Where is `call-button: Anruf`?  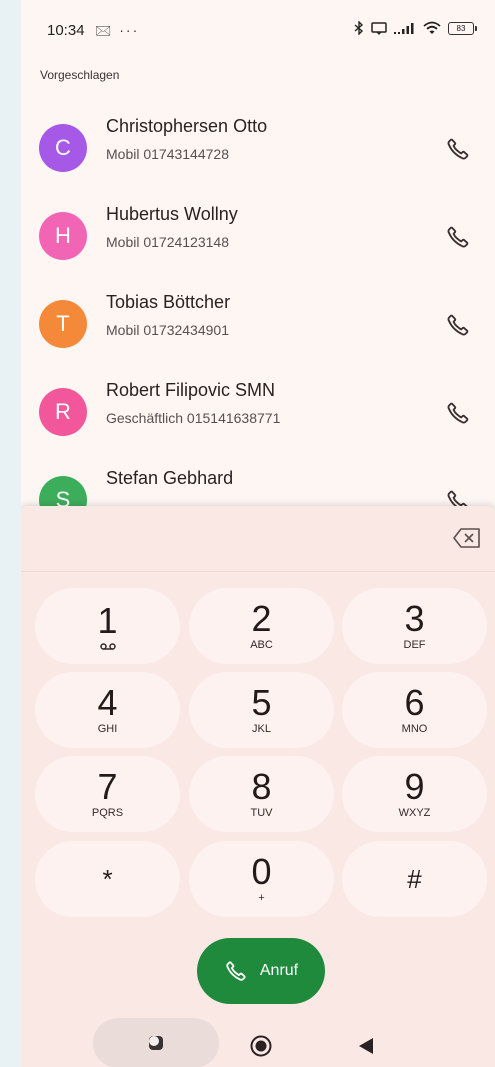
call-button: Anruf is located at coordinates (261, 971).